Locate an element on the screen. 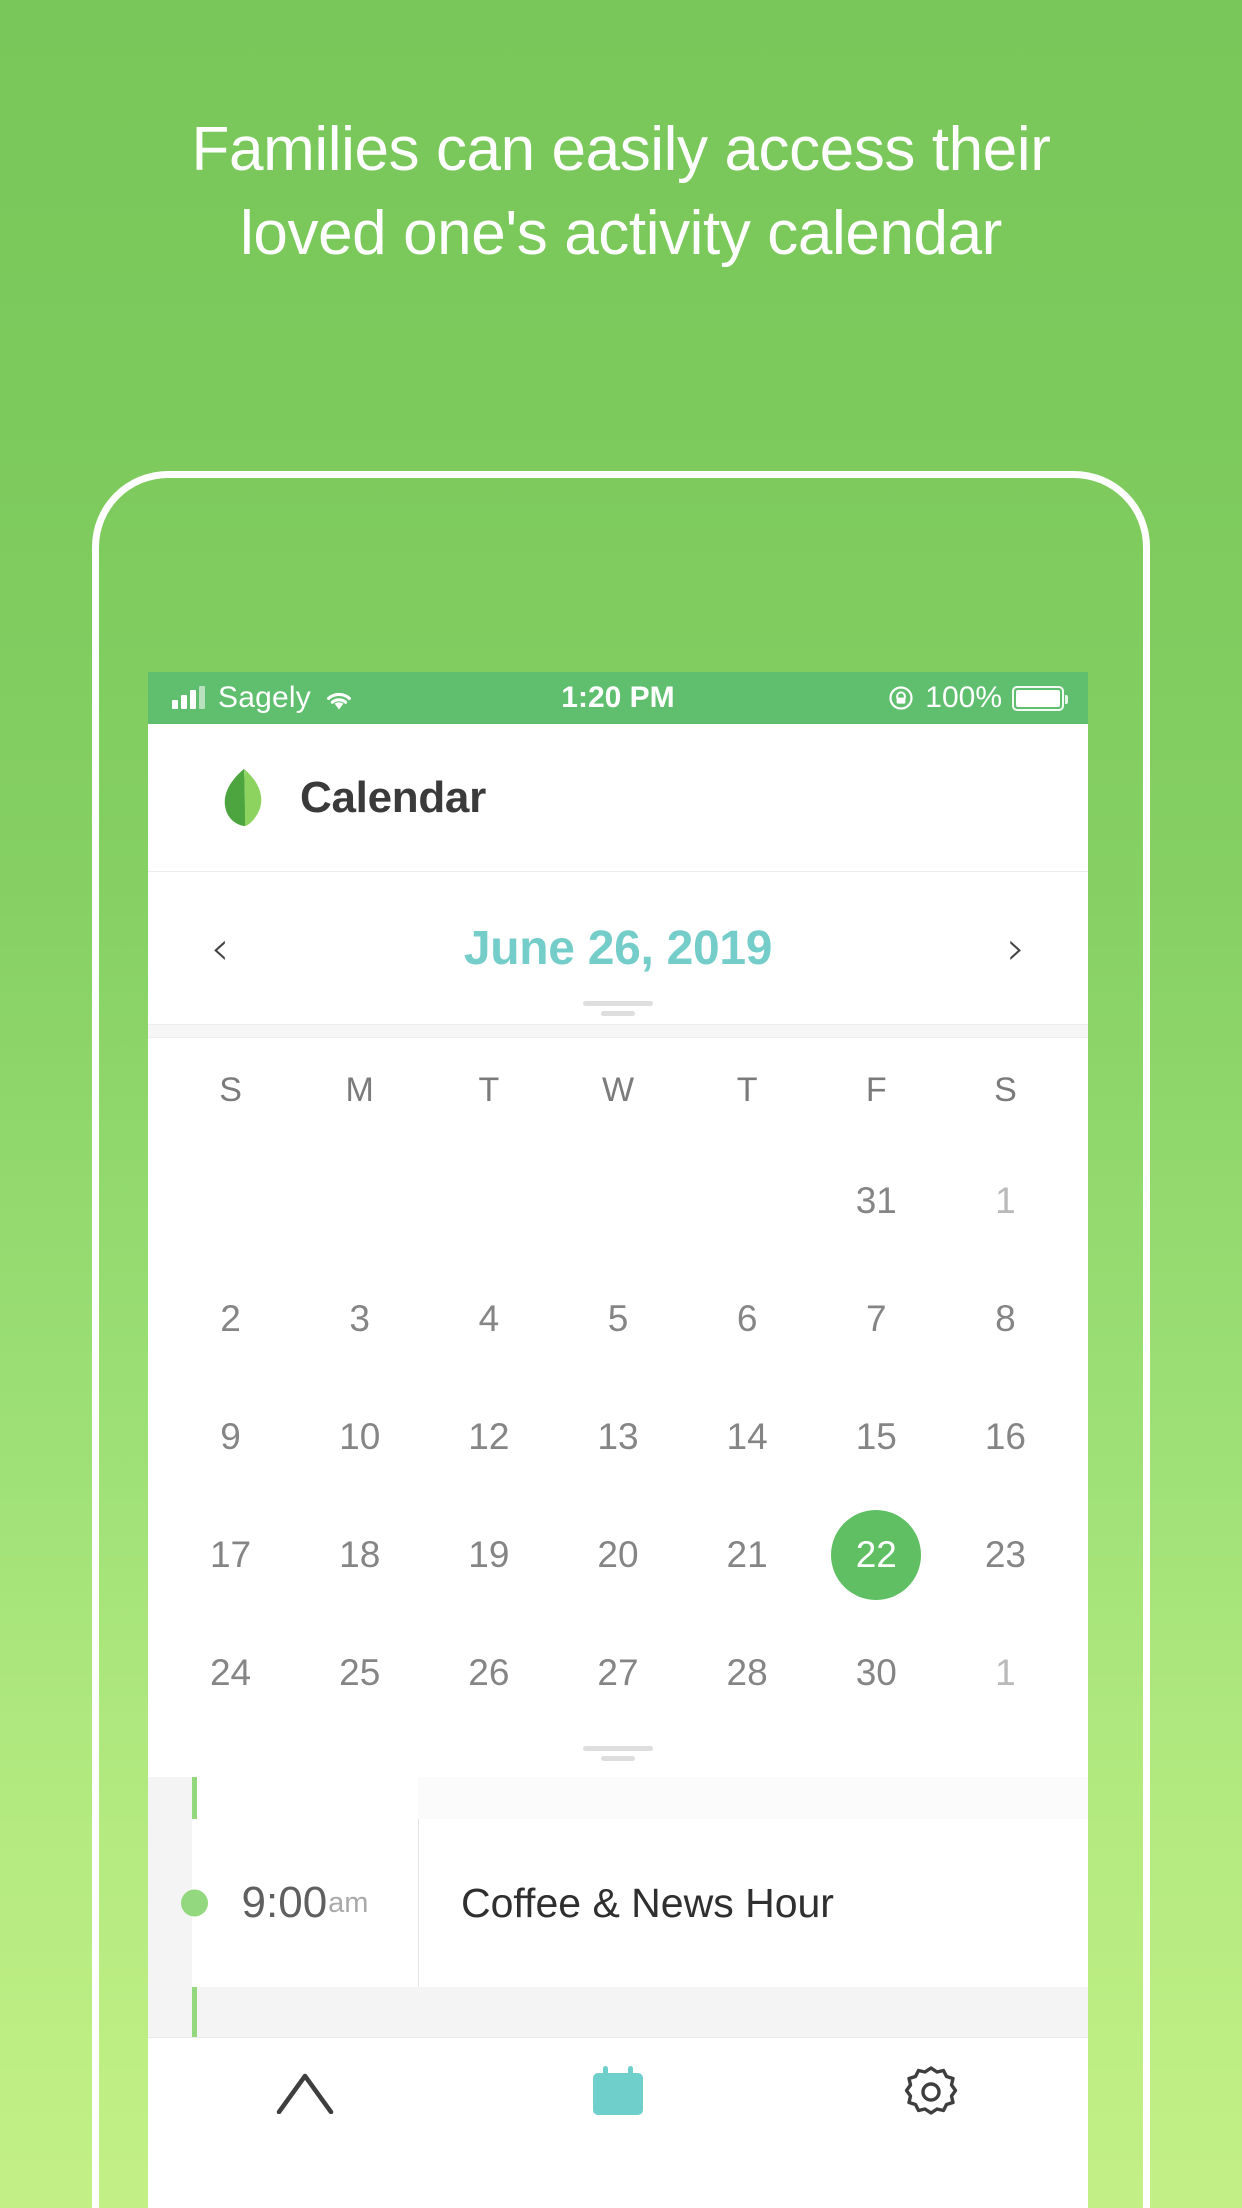 The width and height of the screenshot is (1242, 2208). calendar-week-row: 2 3 4 5 6 7 8 is located at coordinates (618, 1319).